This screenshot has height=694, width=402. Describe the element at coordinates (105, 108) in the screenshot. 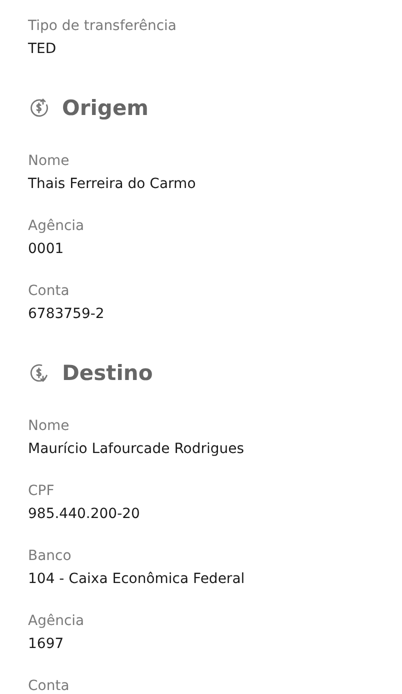

I see `section-title: Origem` at that location.